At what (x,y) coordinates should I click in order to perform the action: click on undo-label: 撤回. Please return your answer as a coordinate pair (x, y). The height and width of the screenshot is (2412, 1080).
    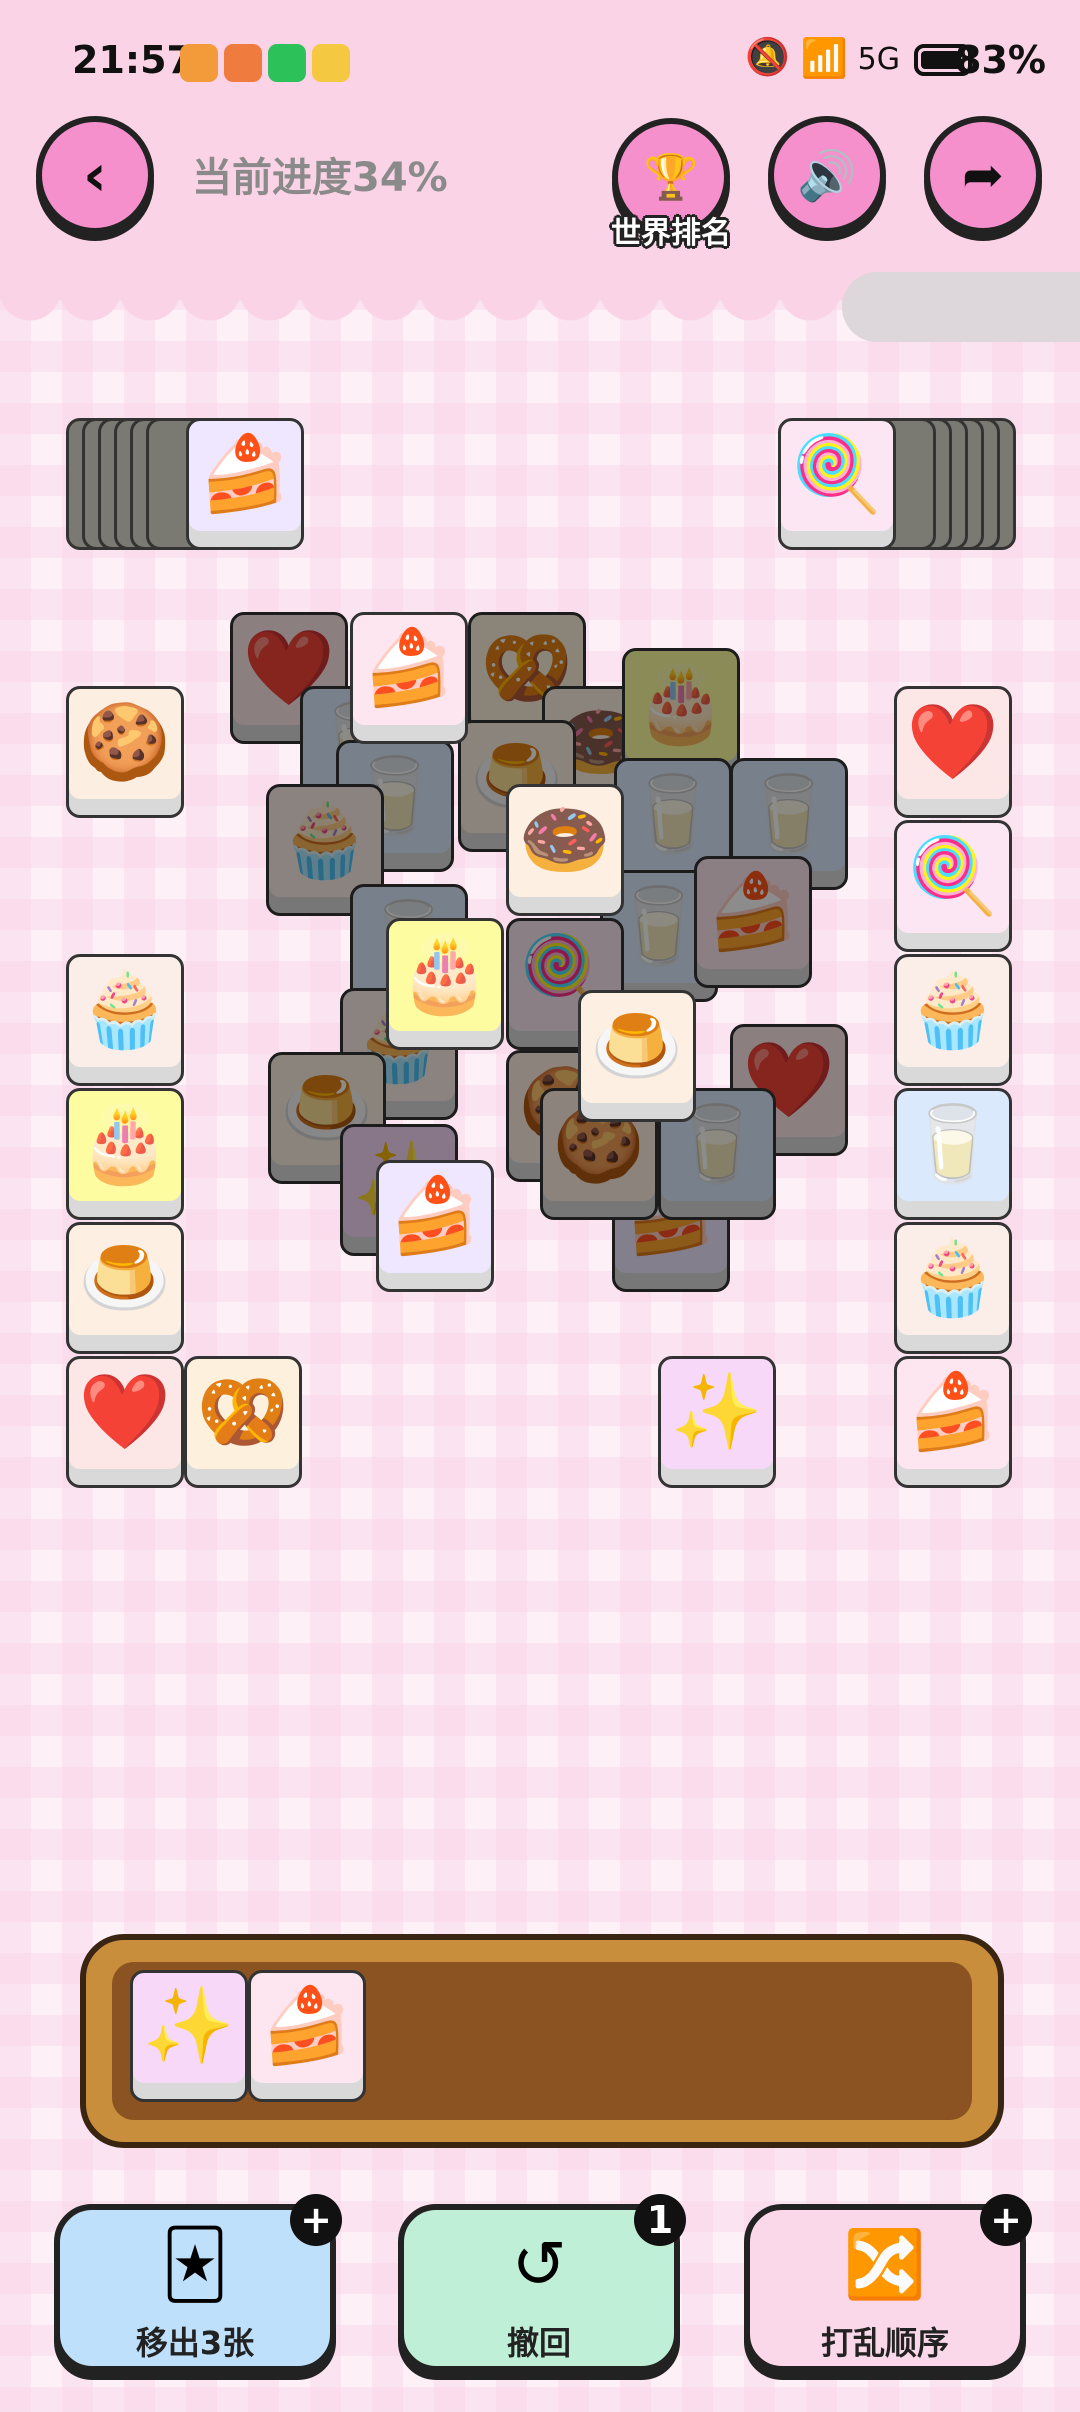
    Looking at the image, I should click on (538, 2343).